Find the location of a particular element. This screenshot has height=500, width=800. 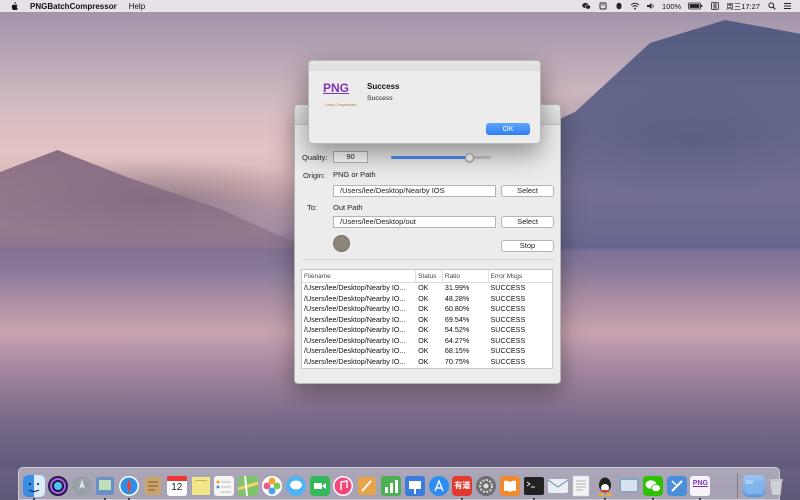

wechat-status-icon is located at coordinates (586, 6).